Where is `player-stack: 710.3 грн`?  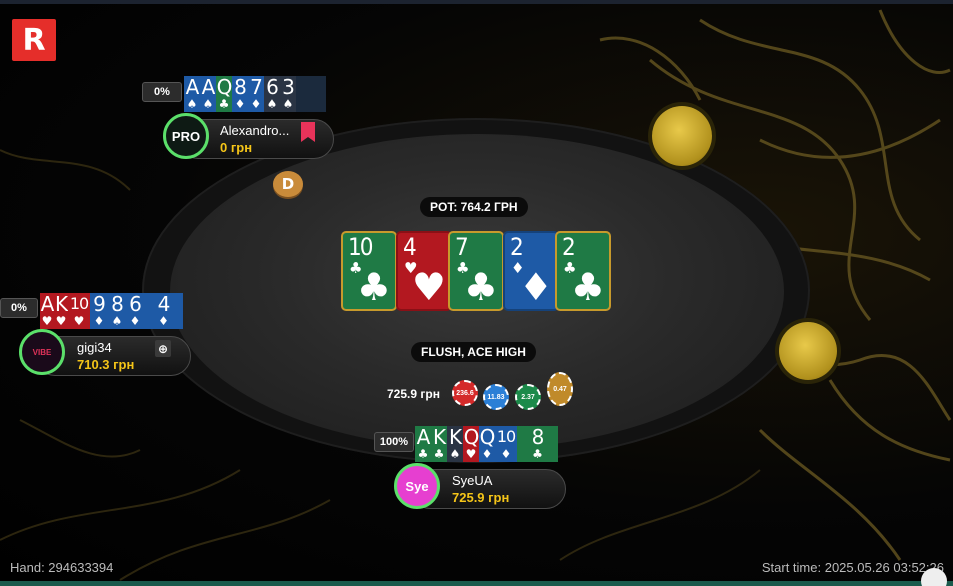 player-stack: 710.3 грн is located at coordinates (106, 364).